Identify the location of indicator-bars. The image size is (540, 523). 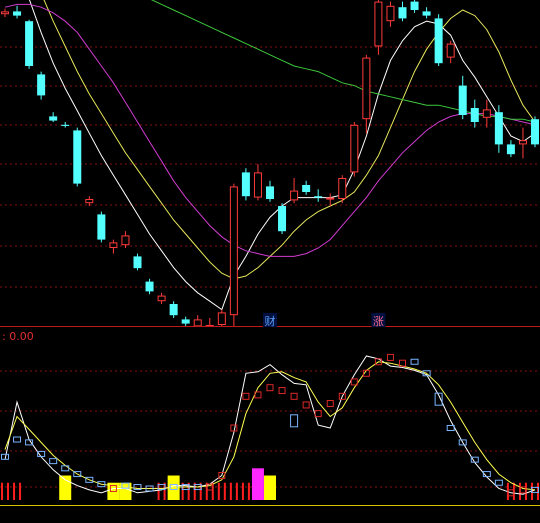
(270, 484).